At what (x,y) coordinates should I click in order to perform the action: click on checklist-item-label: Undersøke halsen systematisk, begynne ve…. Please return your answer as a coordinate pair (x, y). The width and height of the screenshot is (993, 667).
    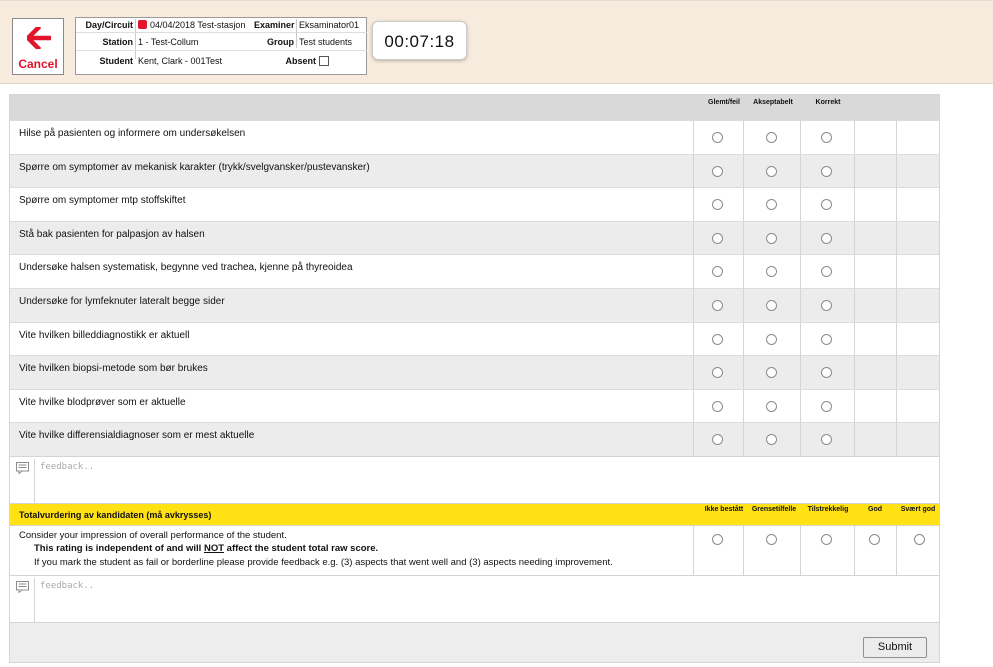
    Looking at the image, I should click on (186, 268).